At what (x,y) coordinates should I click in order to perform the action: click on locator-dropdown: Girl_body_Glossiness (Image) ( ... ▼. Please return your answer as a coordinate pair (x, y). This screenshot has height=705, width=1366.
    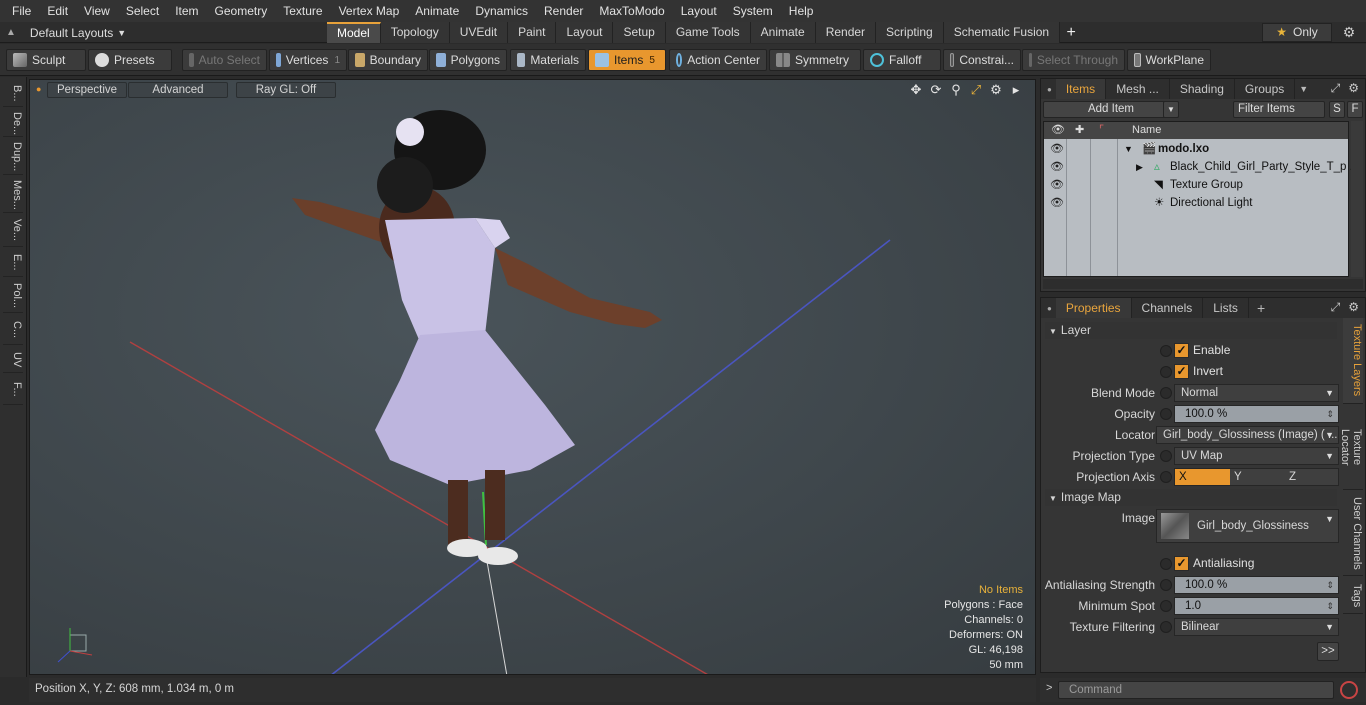
    Looking at the image, I should click on (1247, 435).